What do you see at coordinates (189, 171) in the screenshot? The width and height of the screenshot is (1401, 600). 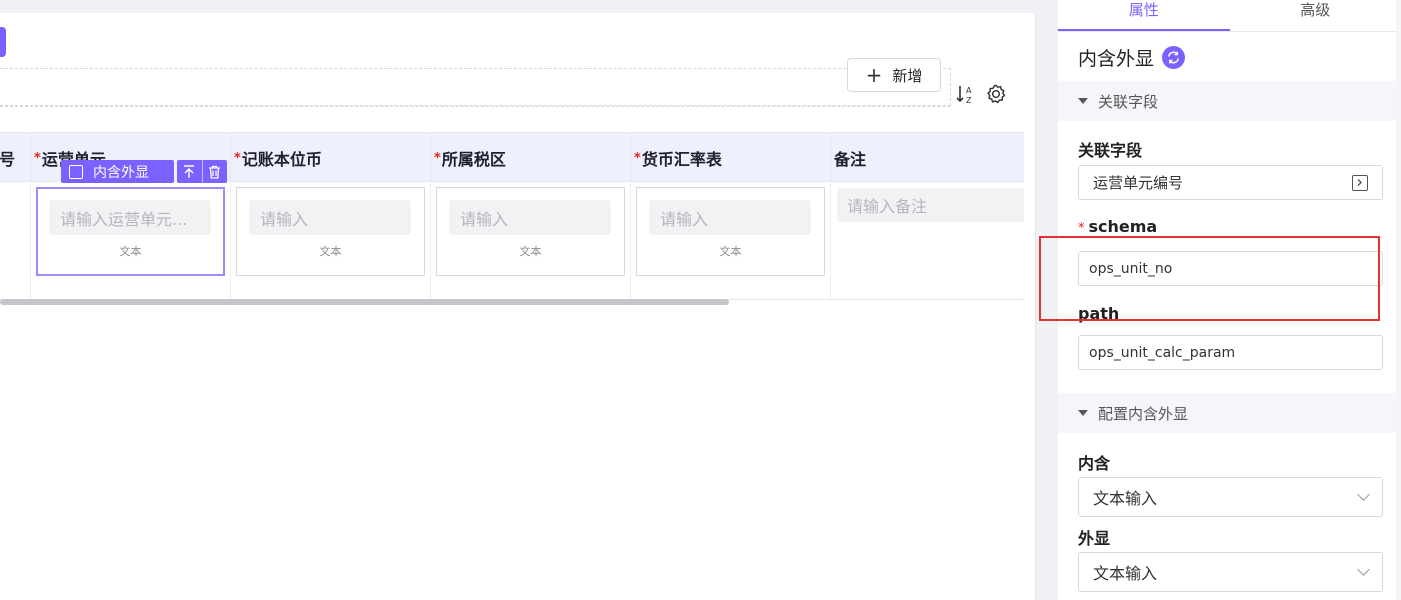 I see `arrow-up-icon` at bounding box center [189, 171].